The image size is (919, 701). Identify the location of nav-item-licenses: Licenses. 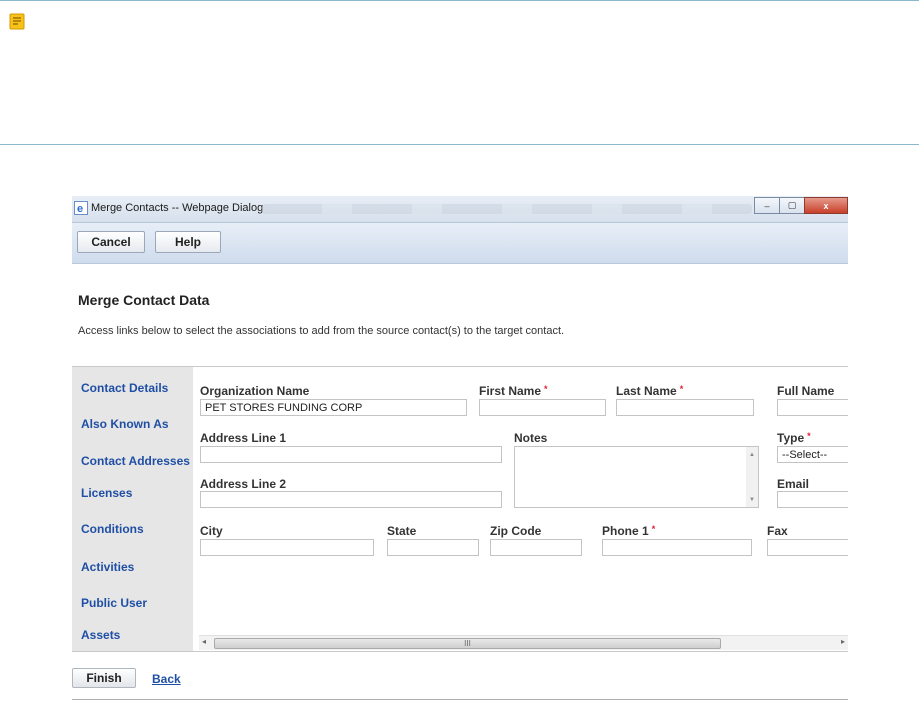
(106, 493).